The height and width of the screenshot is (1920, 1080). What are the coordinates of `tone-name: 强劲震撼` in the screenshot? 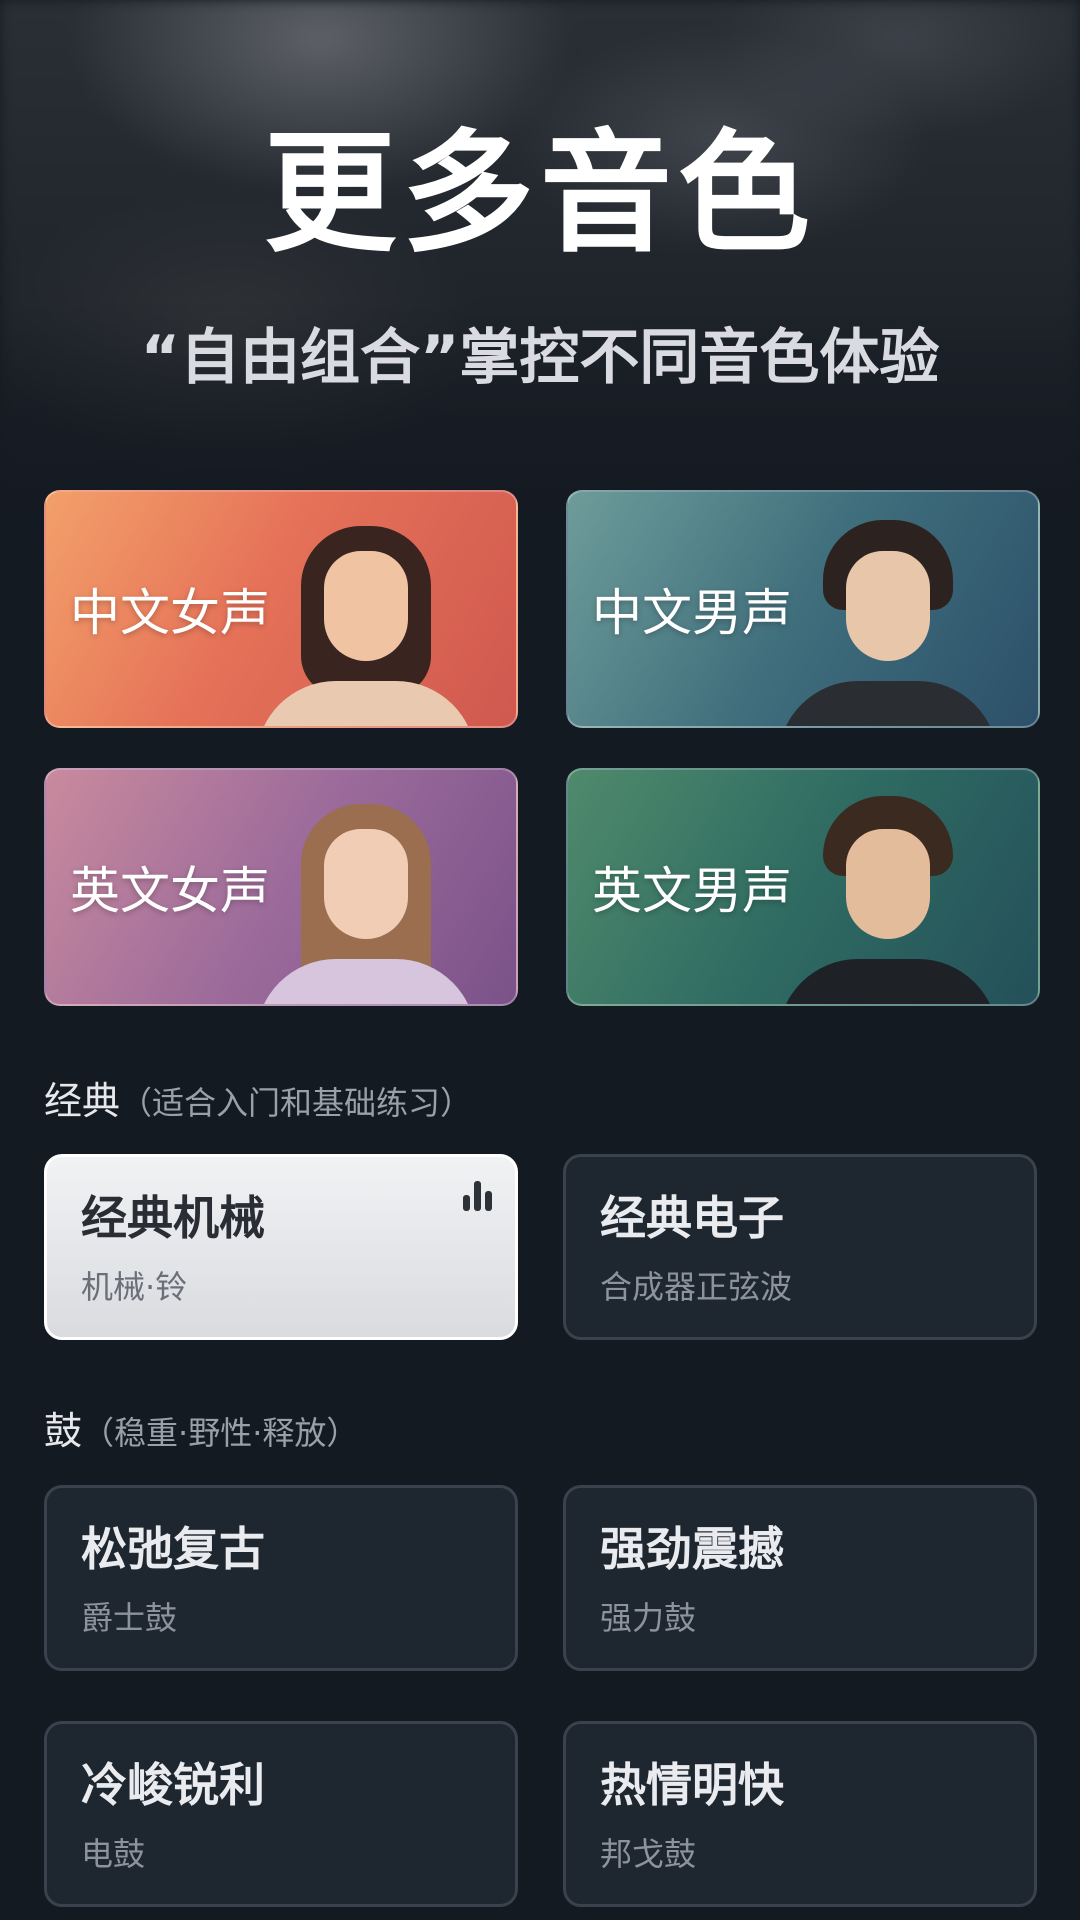 It's located at (692, 1549).